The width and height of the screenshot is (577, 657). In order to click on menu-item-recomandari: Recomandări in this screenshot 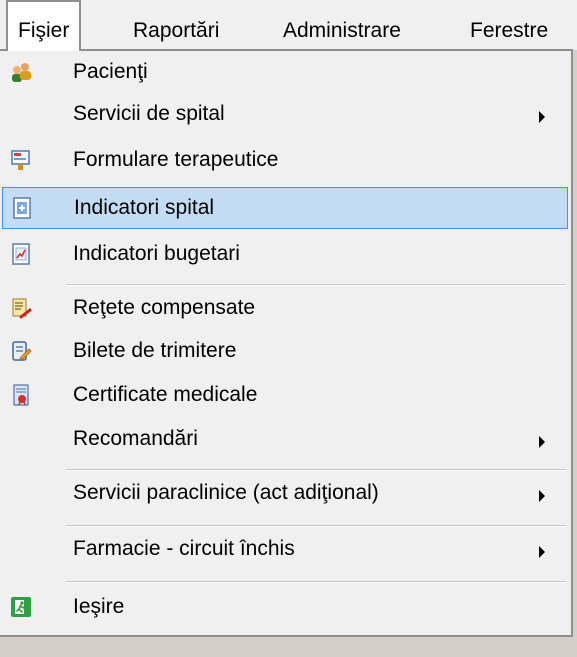, I will do `click(285, 439)`.